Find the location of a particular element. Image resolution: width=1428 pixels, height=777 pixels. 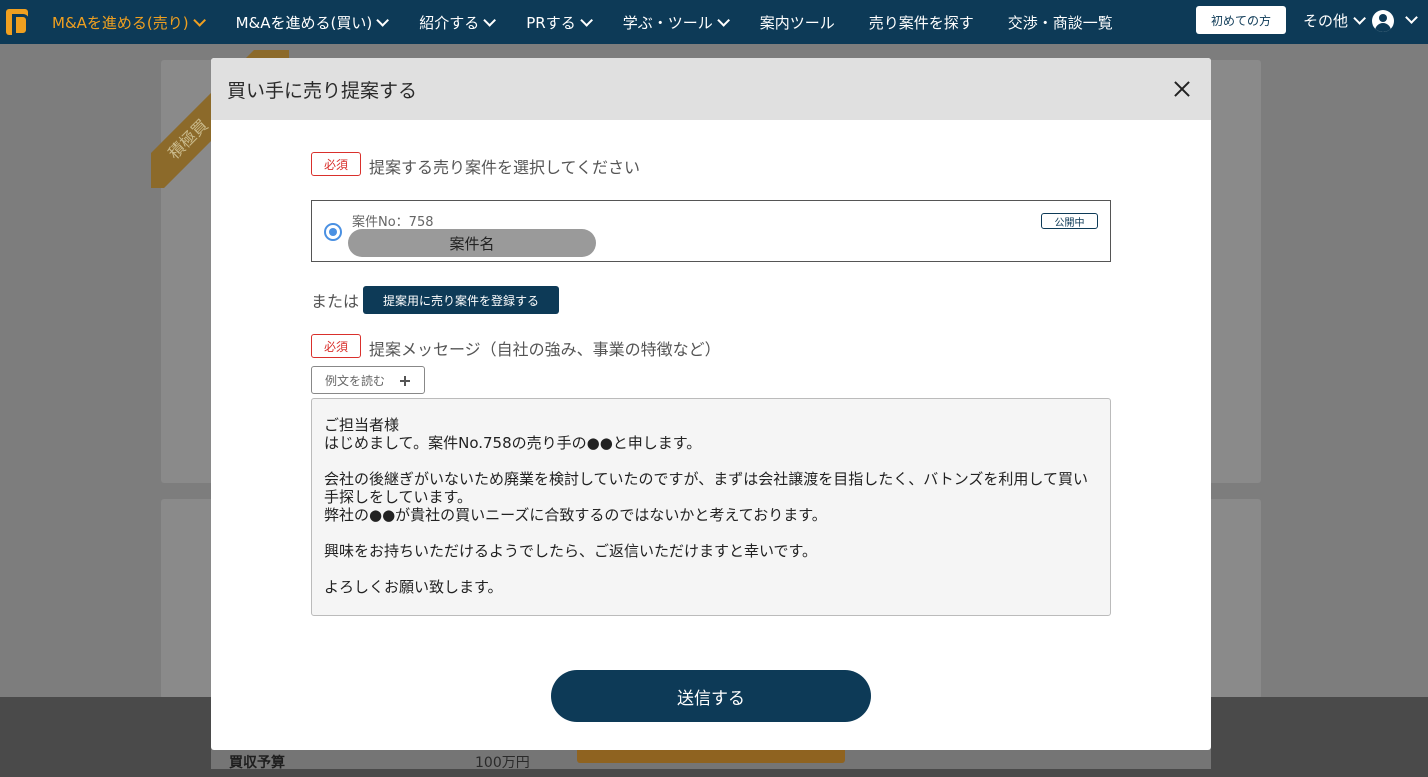

nav-other: その他 is located at coordinates (1335, 20).